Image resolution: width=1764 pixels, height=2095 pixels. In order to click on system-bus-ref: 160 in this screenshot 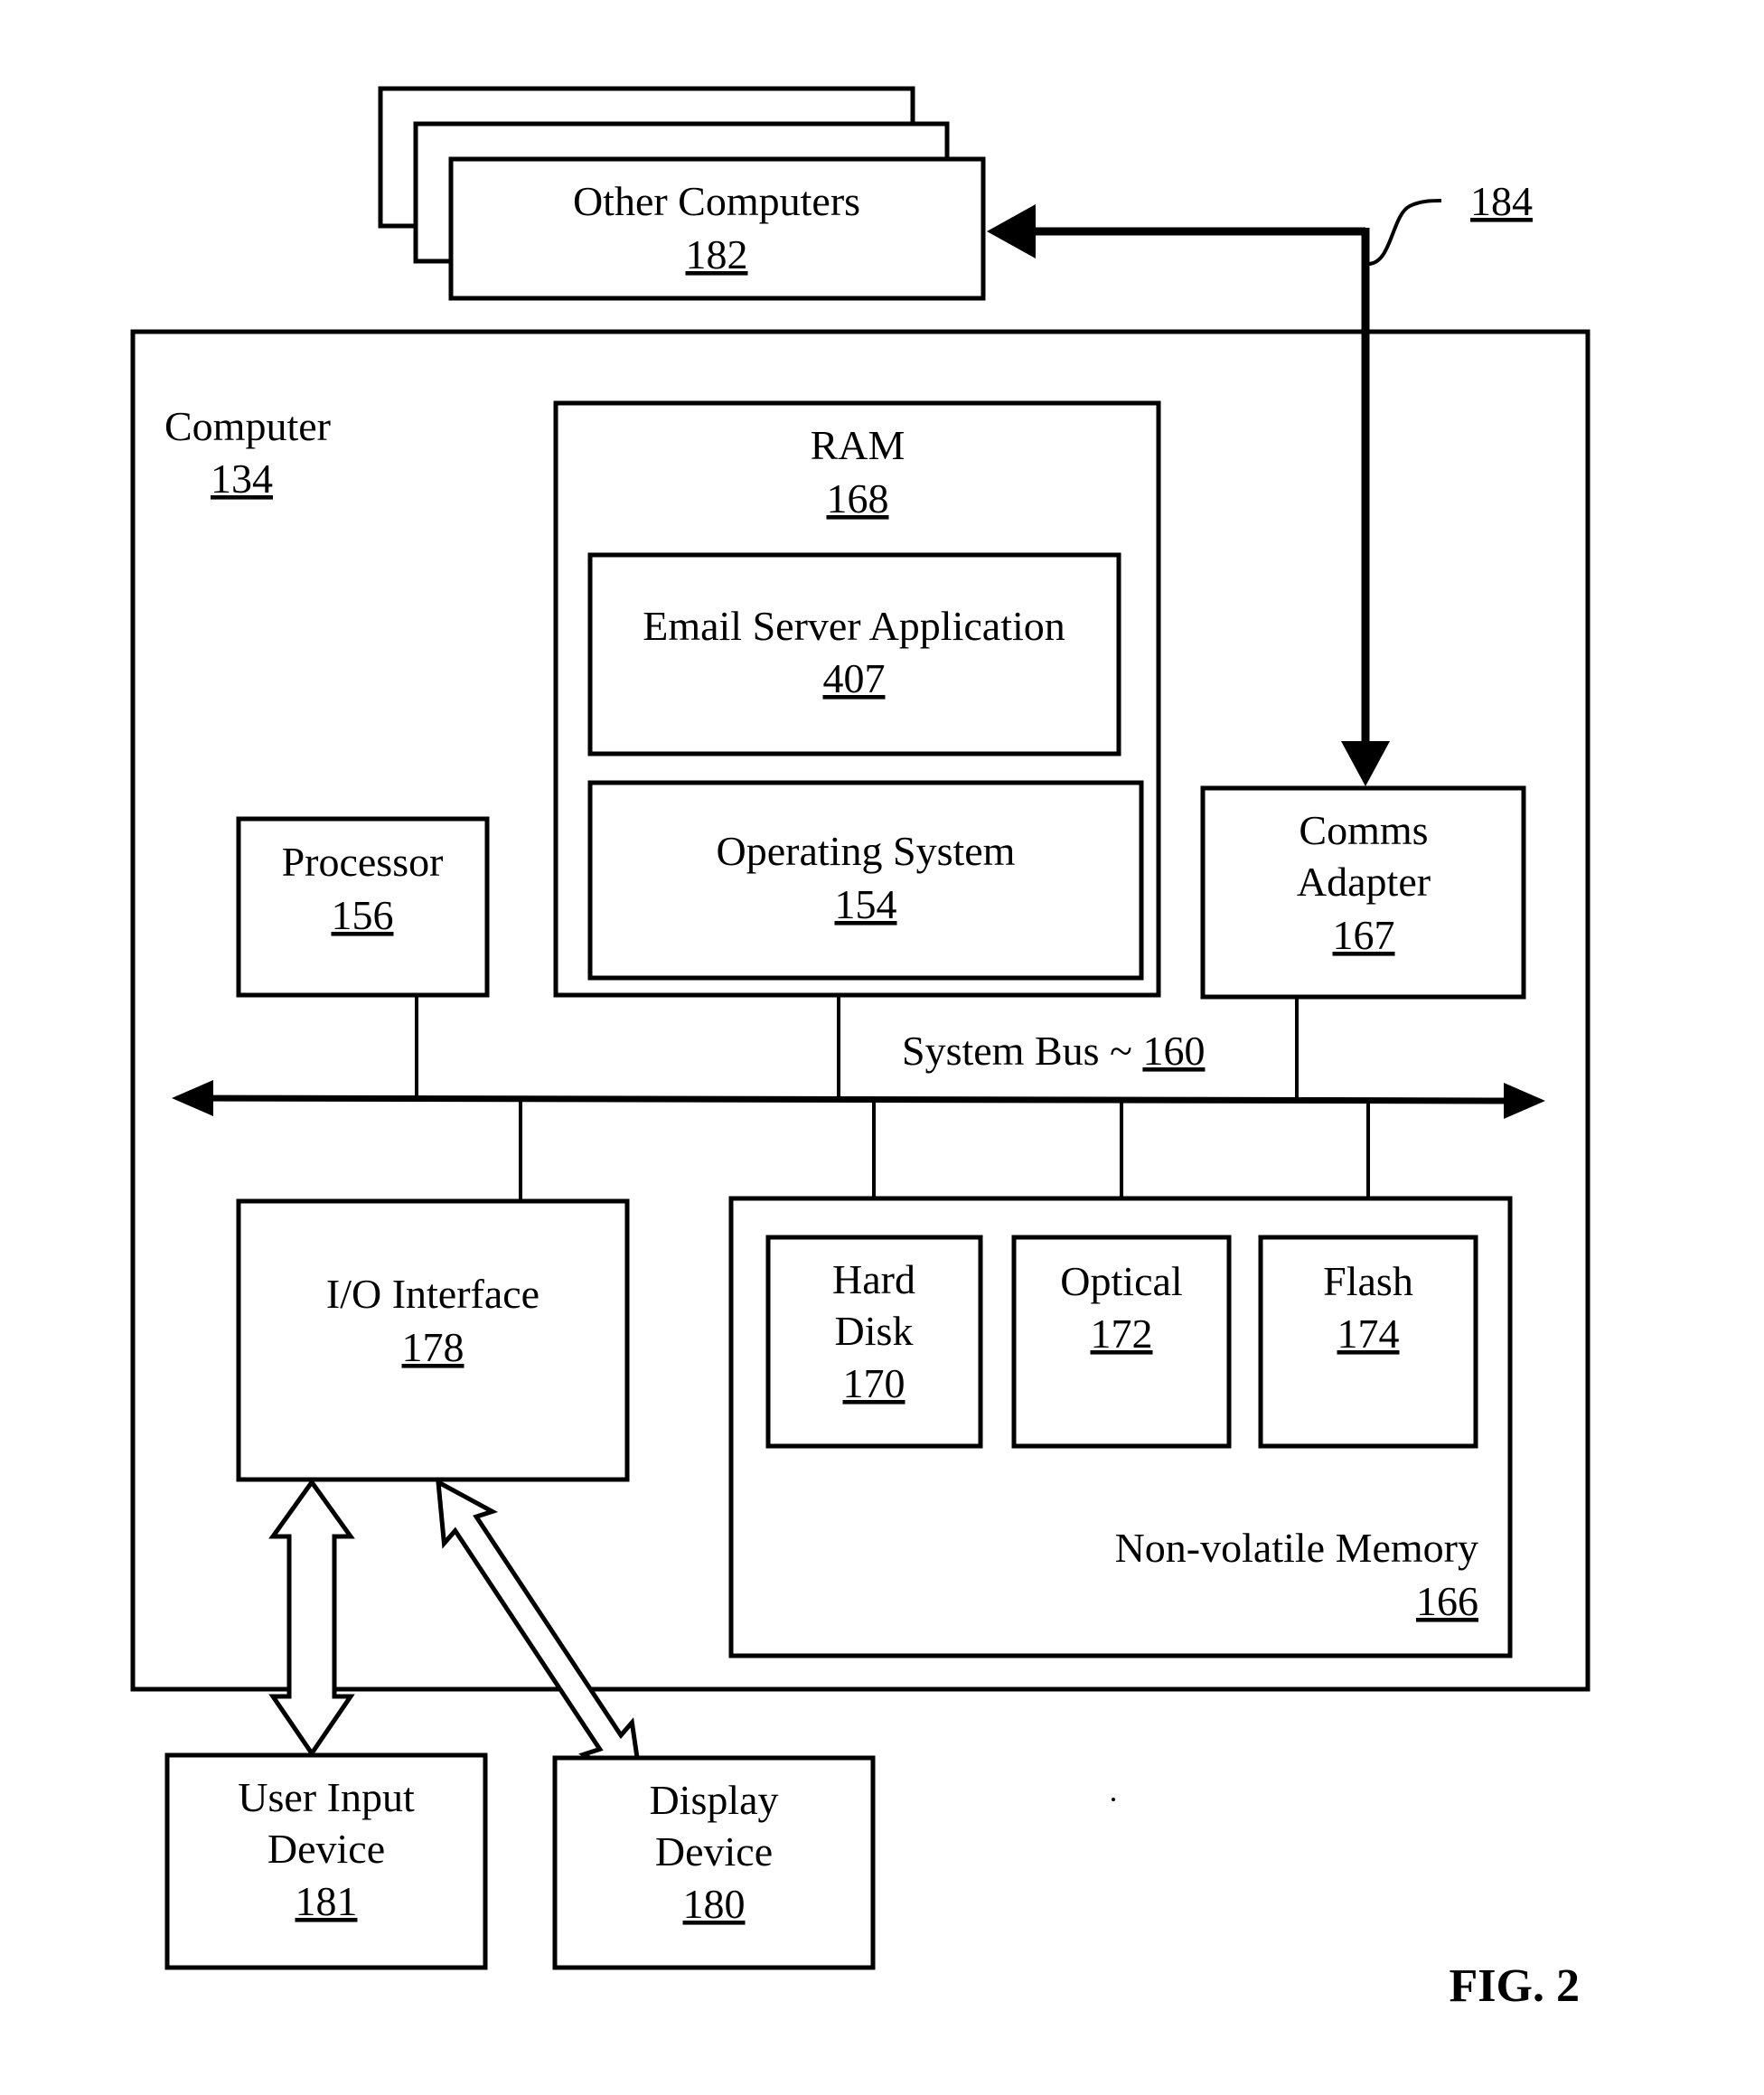, I will do `click(1173, 1051)`.